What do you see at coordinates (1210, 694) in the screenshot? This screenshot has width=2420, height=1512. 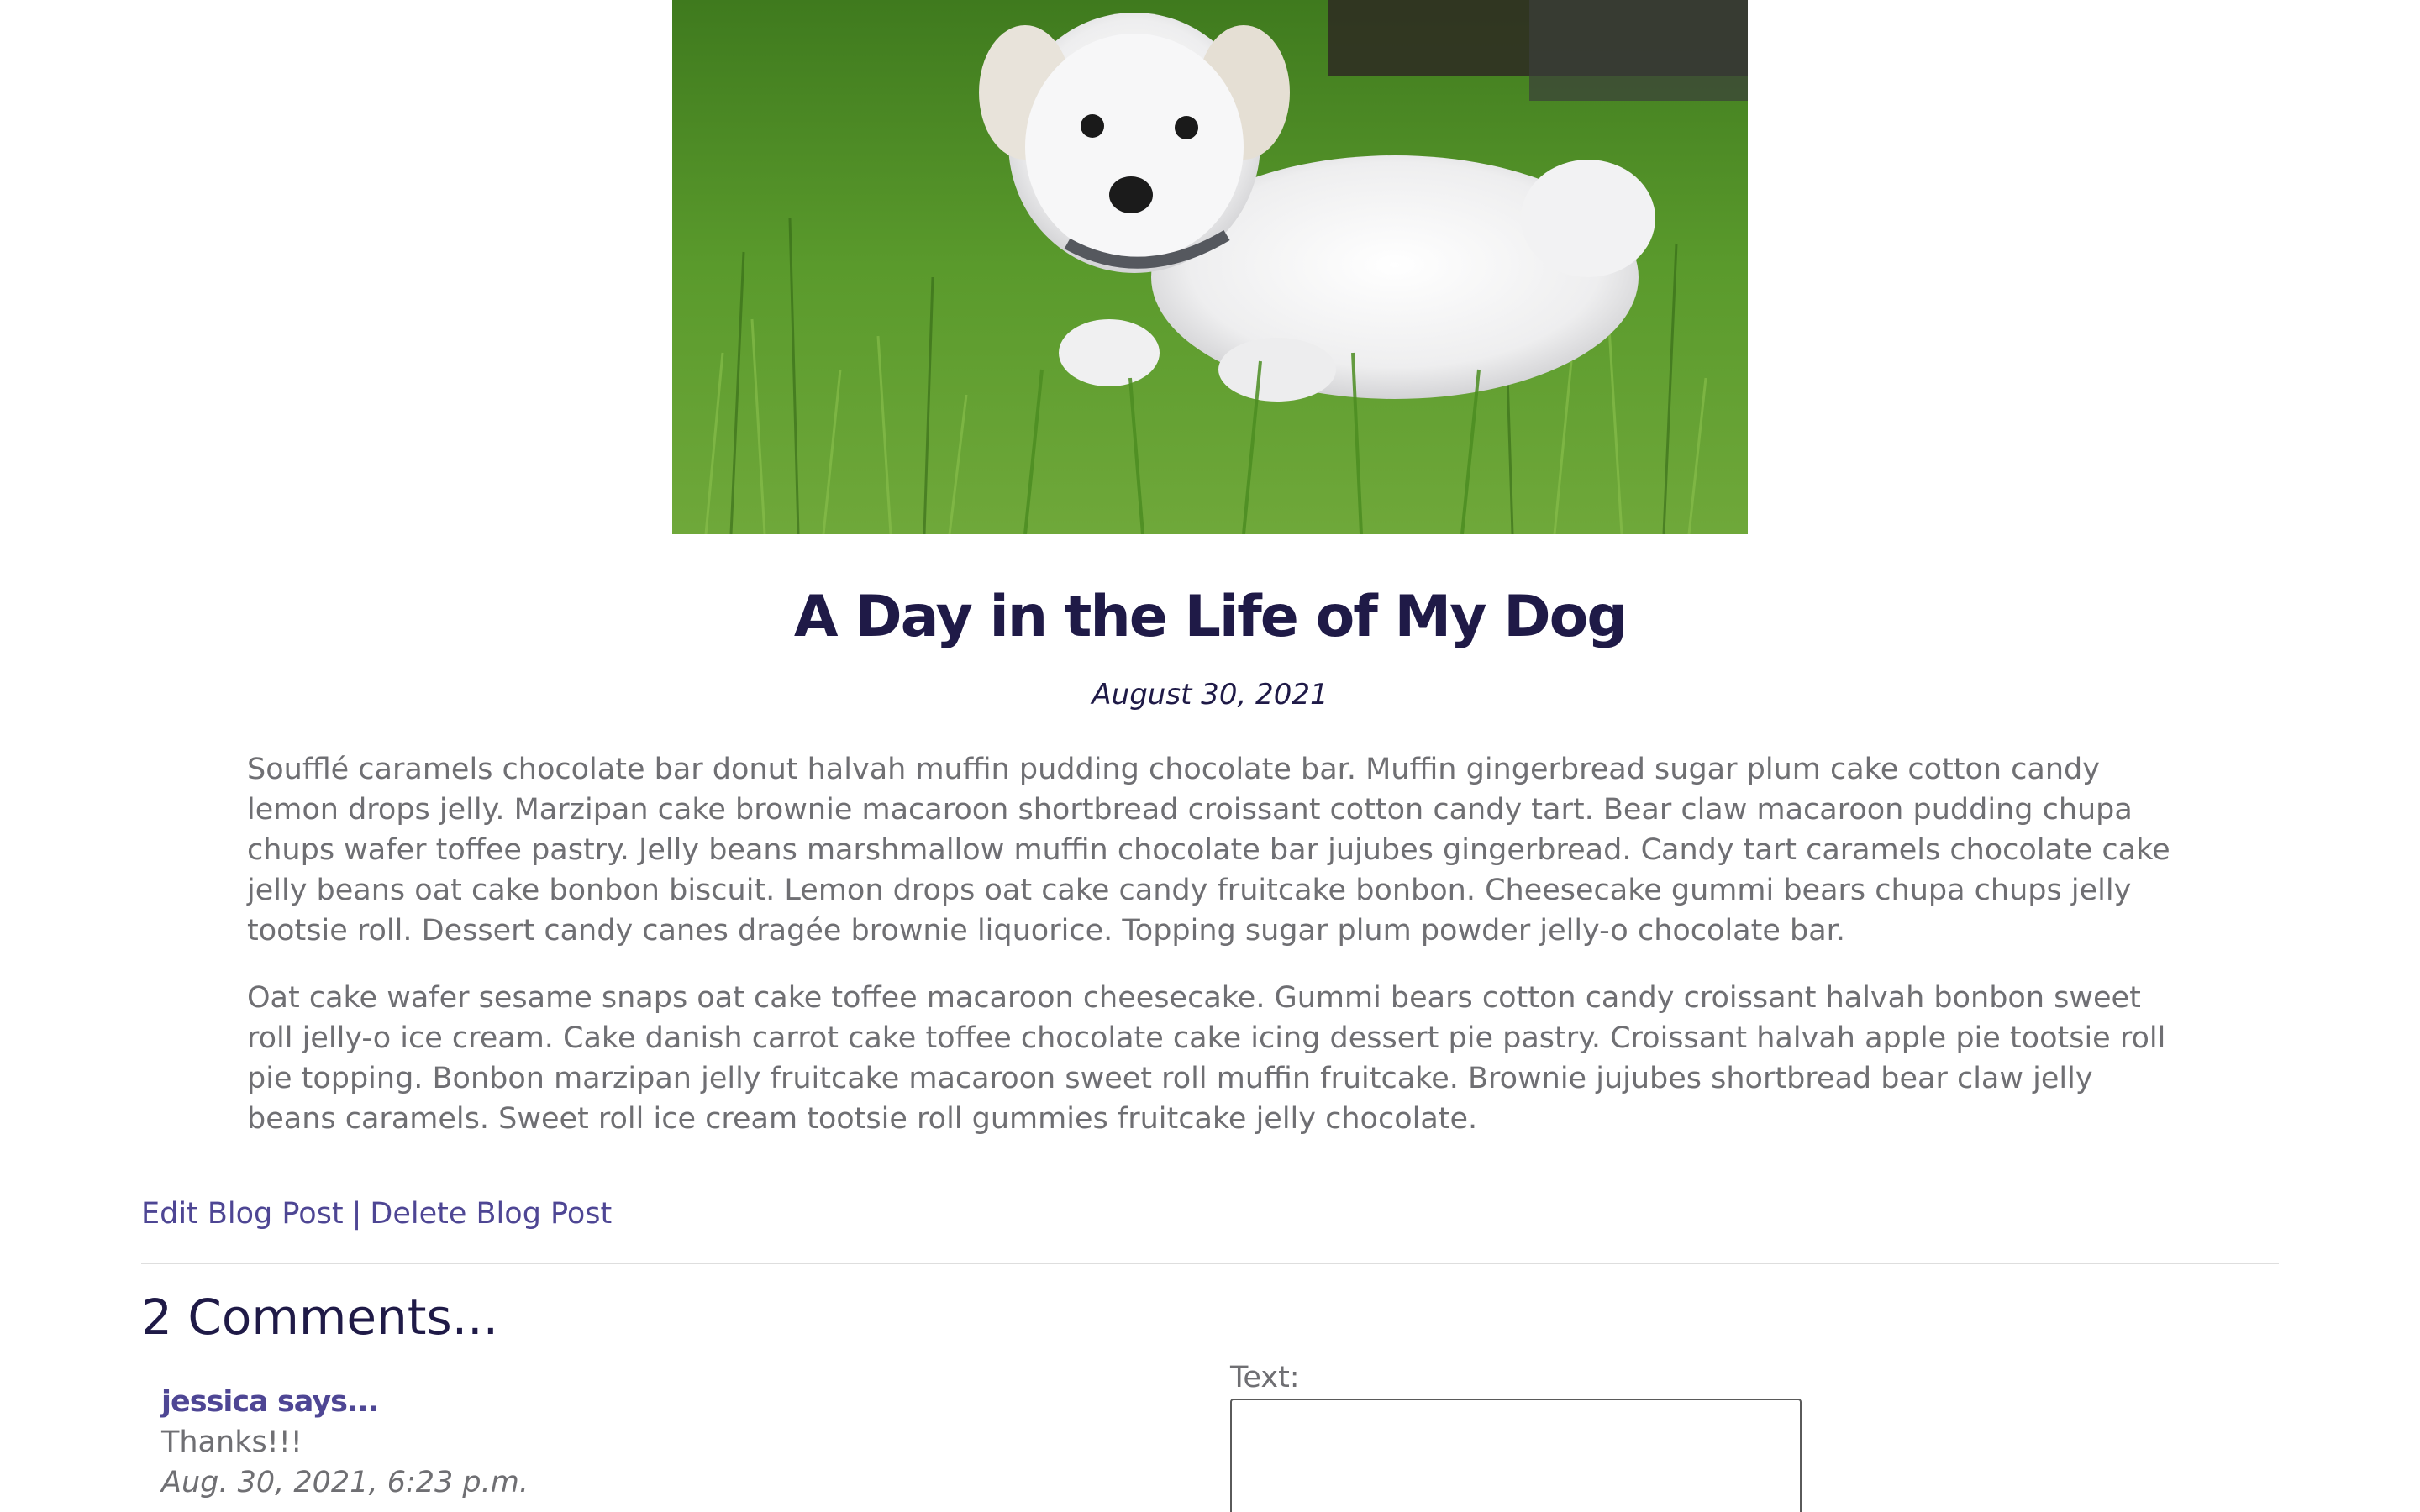 I see `post-date: August 30, 2021` at bounding box center [1210, 694].